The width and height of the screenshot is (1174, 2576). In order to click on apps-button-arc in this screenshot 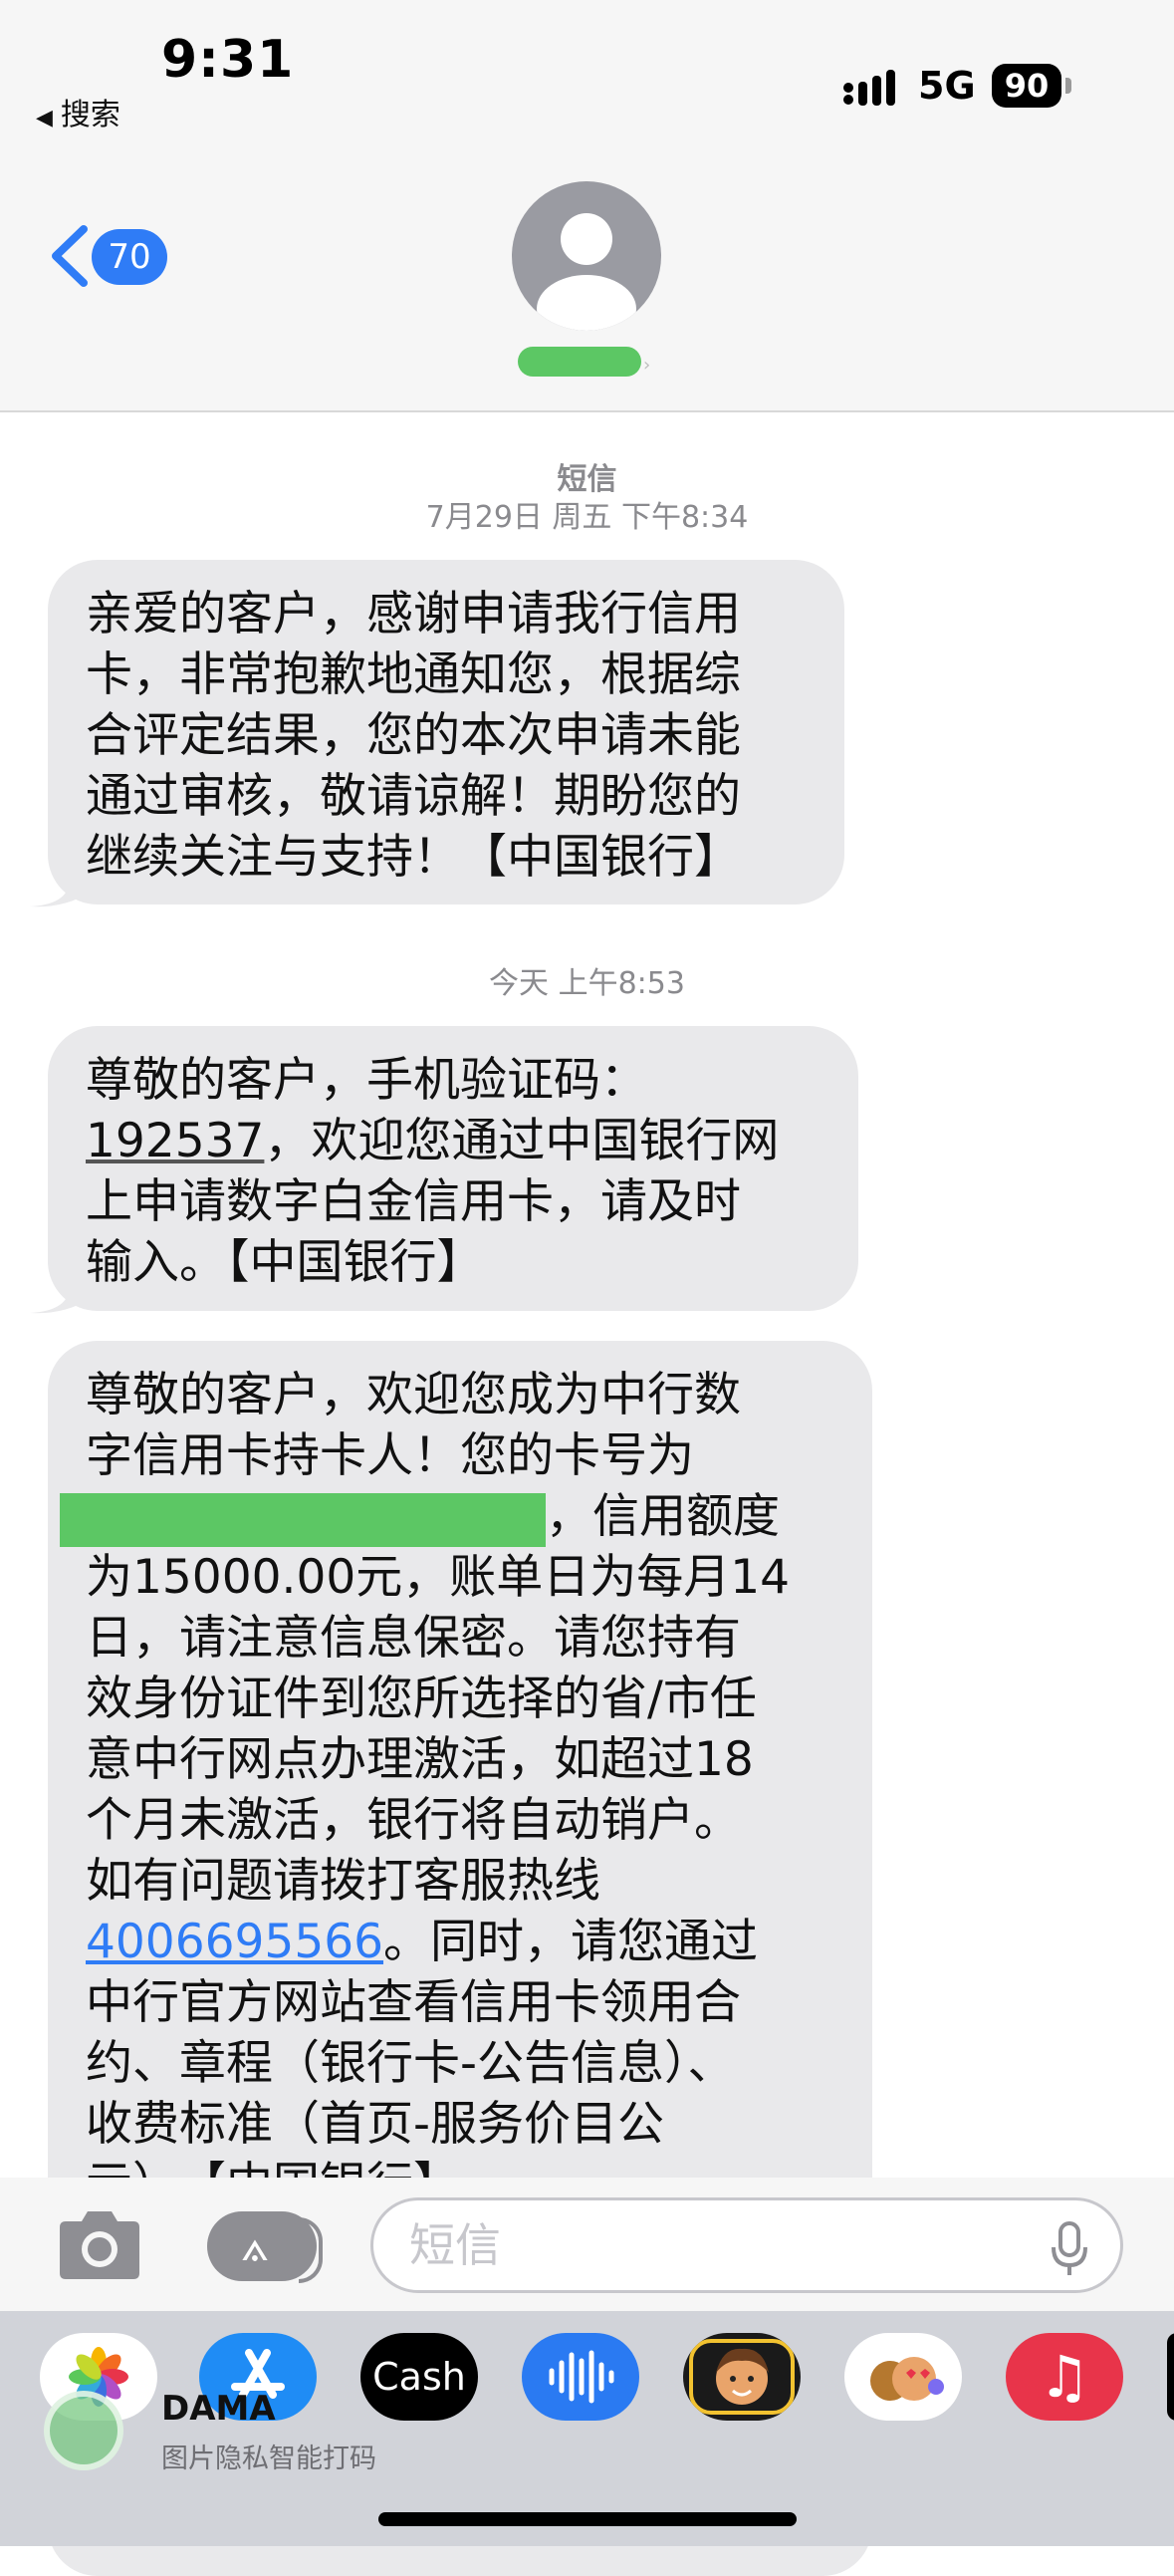, I will do `click(311, 2250)`.